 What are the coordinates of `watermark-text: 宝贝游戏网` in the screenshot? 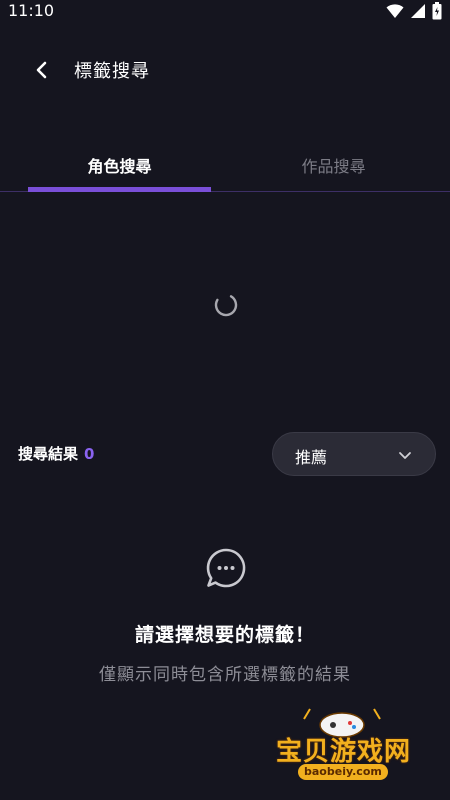 It's located at (344, 752).